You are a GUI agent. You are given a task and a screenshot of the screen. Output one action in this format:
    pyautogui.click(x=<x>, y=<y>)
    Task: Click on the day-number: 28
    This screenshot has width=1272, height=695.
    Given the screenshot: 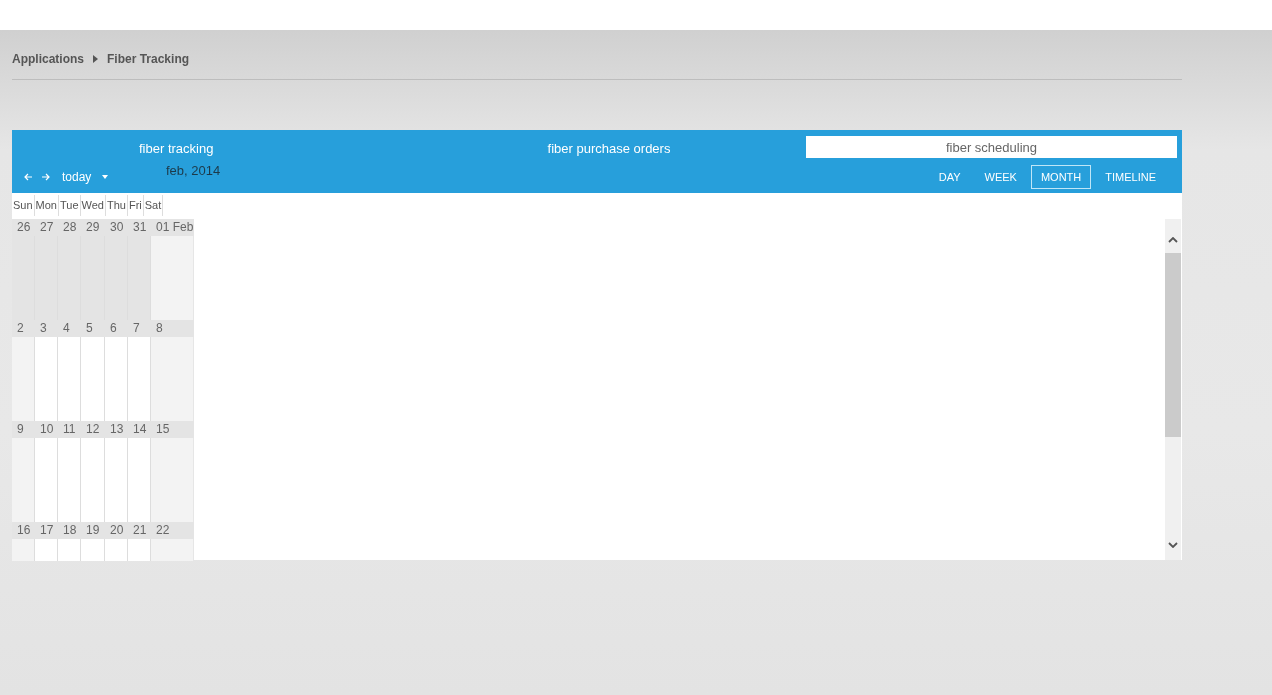 What is the action you would take?
    pyautogui.click(x=69, y=227)
    